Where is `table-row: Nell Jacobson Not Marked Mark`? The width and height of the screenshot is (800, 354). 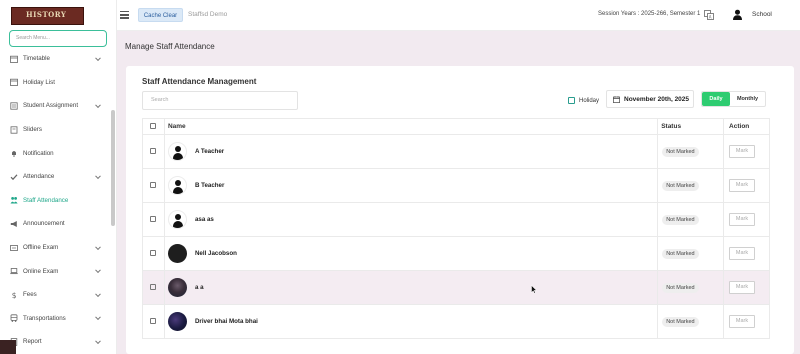
table-row: Nell Jacobson Not Marked Mark is located at coordinates (456, 253).